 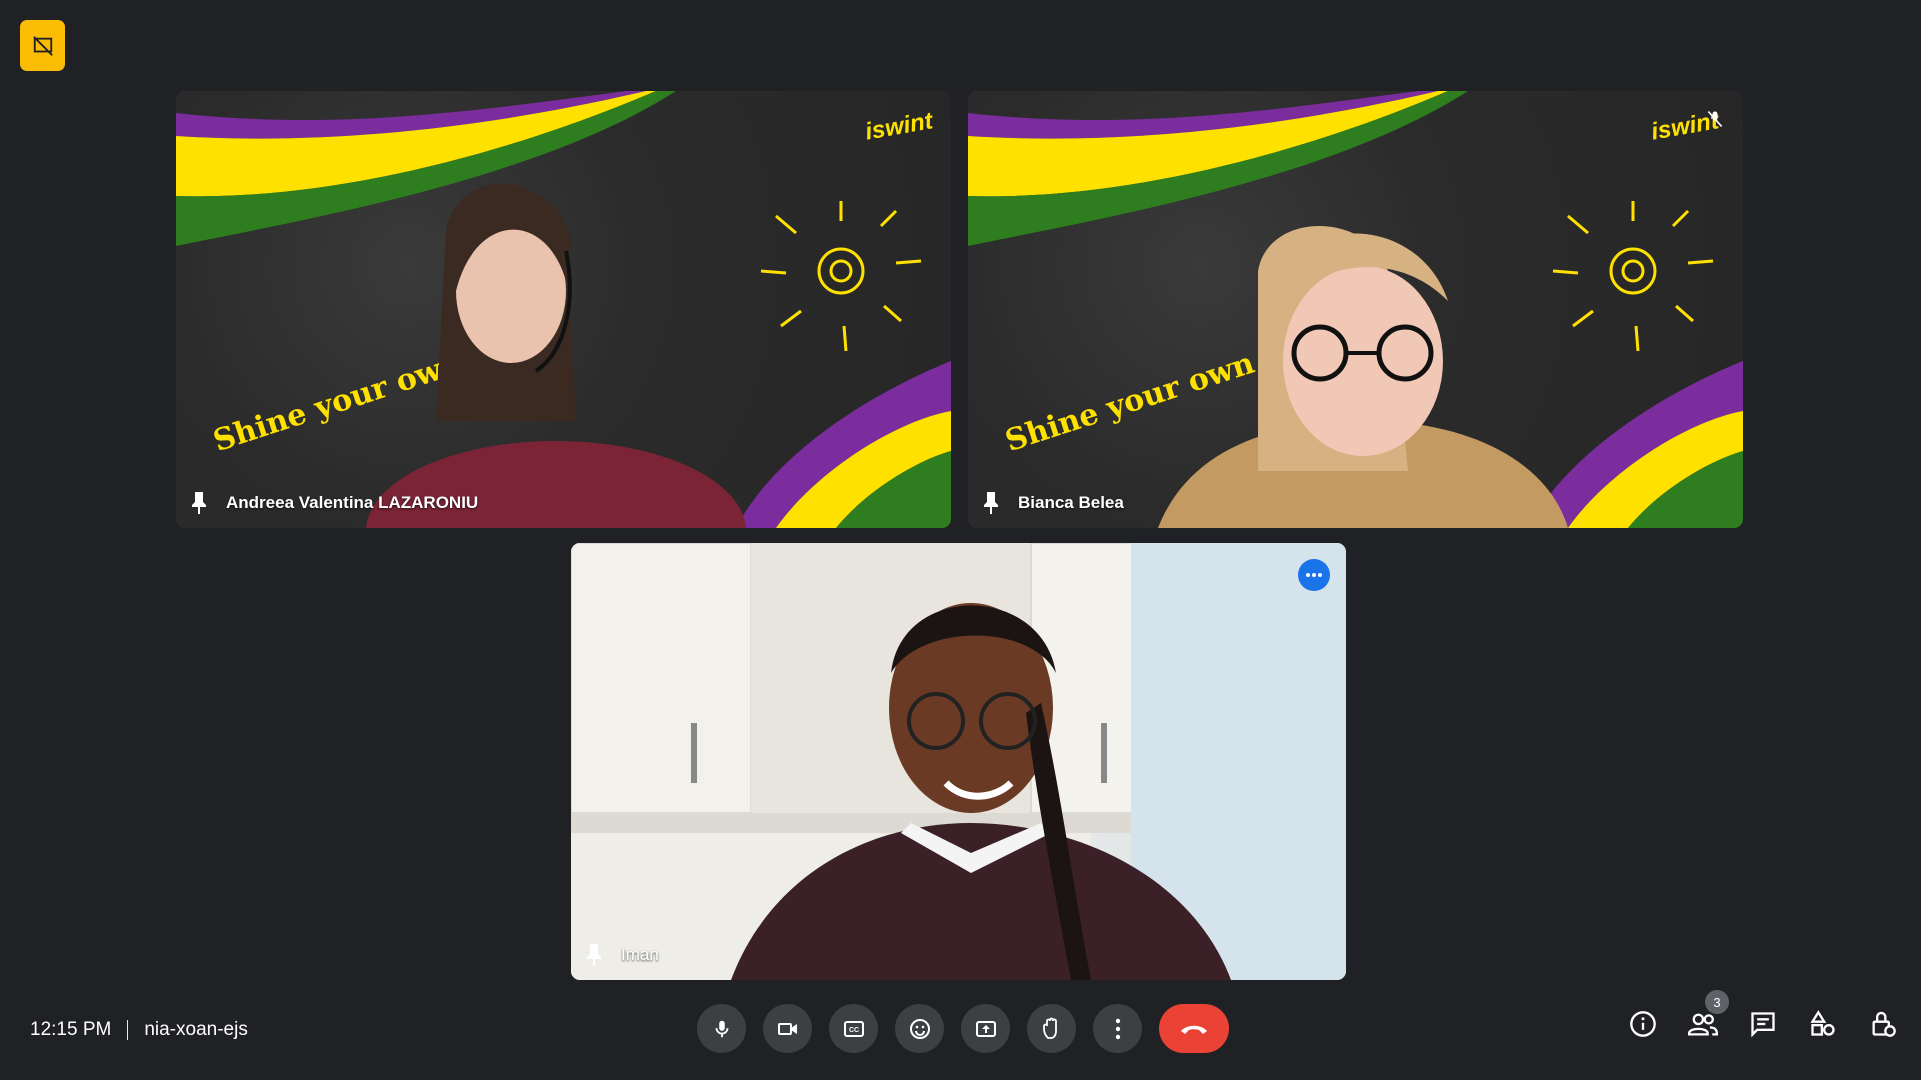 I want to click on present-icon, so click(x=985, y=1028).